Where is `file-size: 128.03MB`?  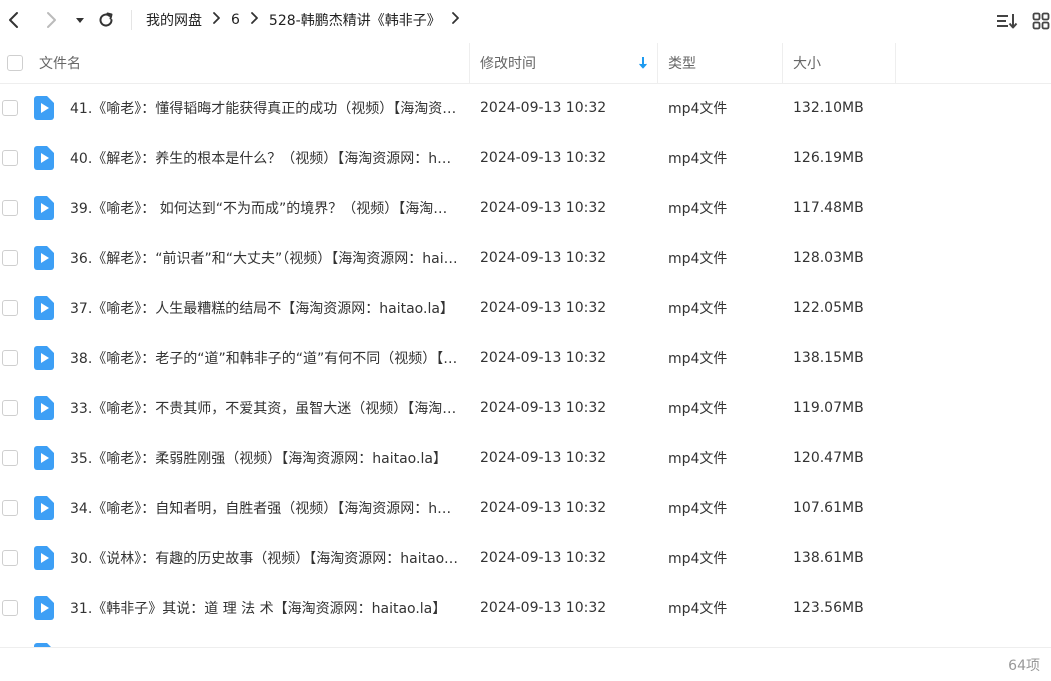
file-size: 128.03MB is located at coordinates (828, 258).